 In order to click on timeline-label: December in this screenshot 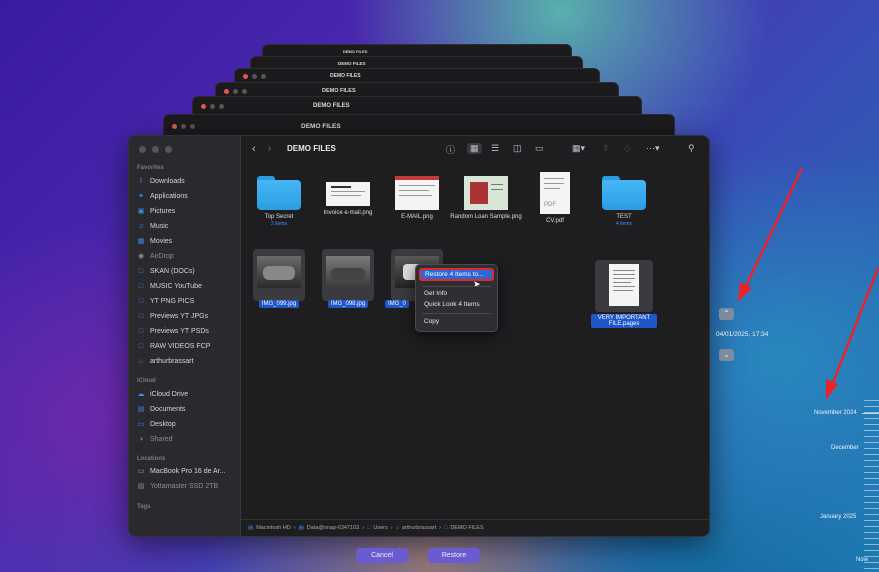, I will do `click(845, 448)`.